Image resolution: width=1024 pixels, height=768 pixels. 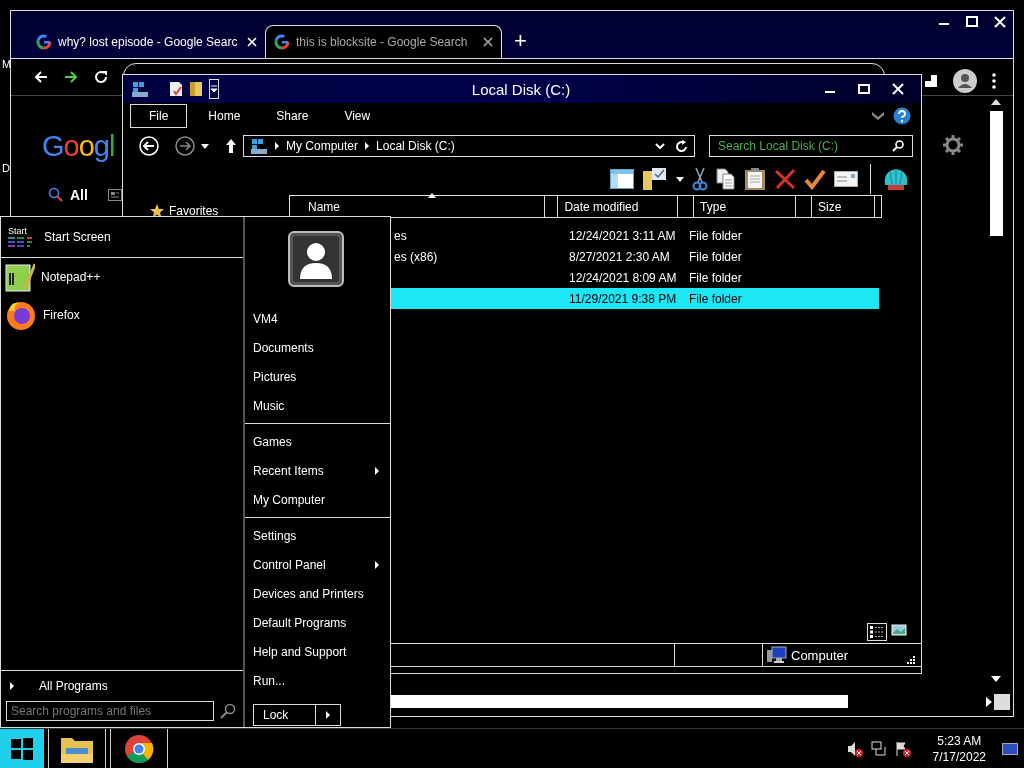 I want to click on menu-item: Recent Items, so click(x=317, y=470).